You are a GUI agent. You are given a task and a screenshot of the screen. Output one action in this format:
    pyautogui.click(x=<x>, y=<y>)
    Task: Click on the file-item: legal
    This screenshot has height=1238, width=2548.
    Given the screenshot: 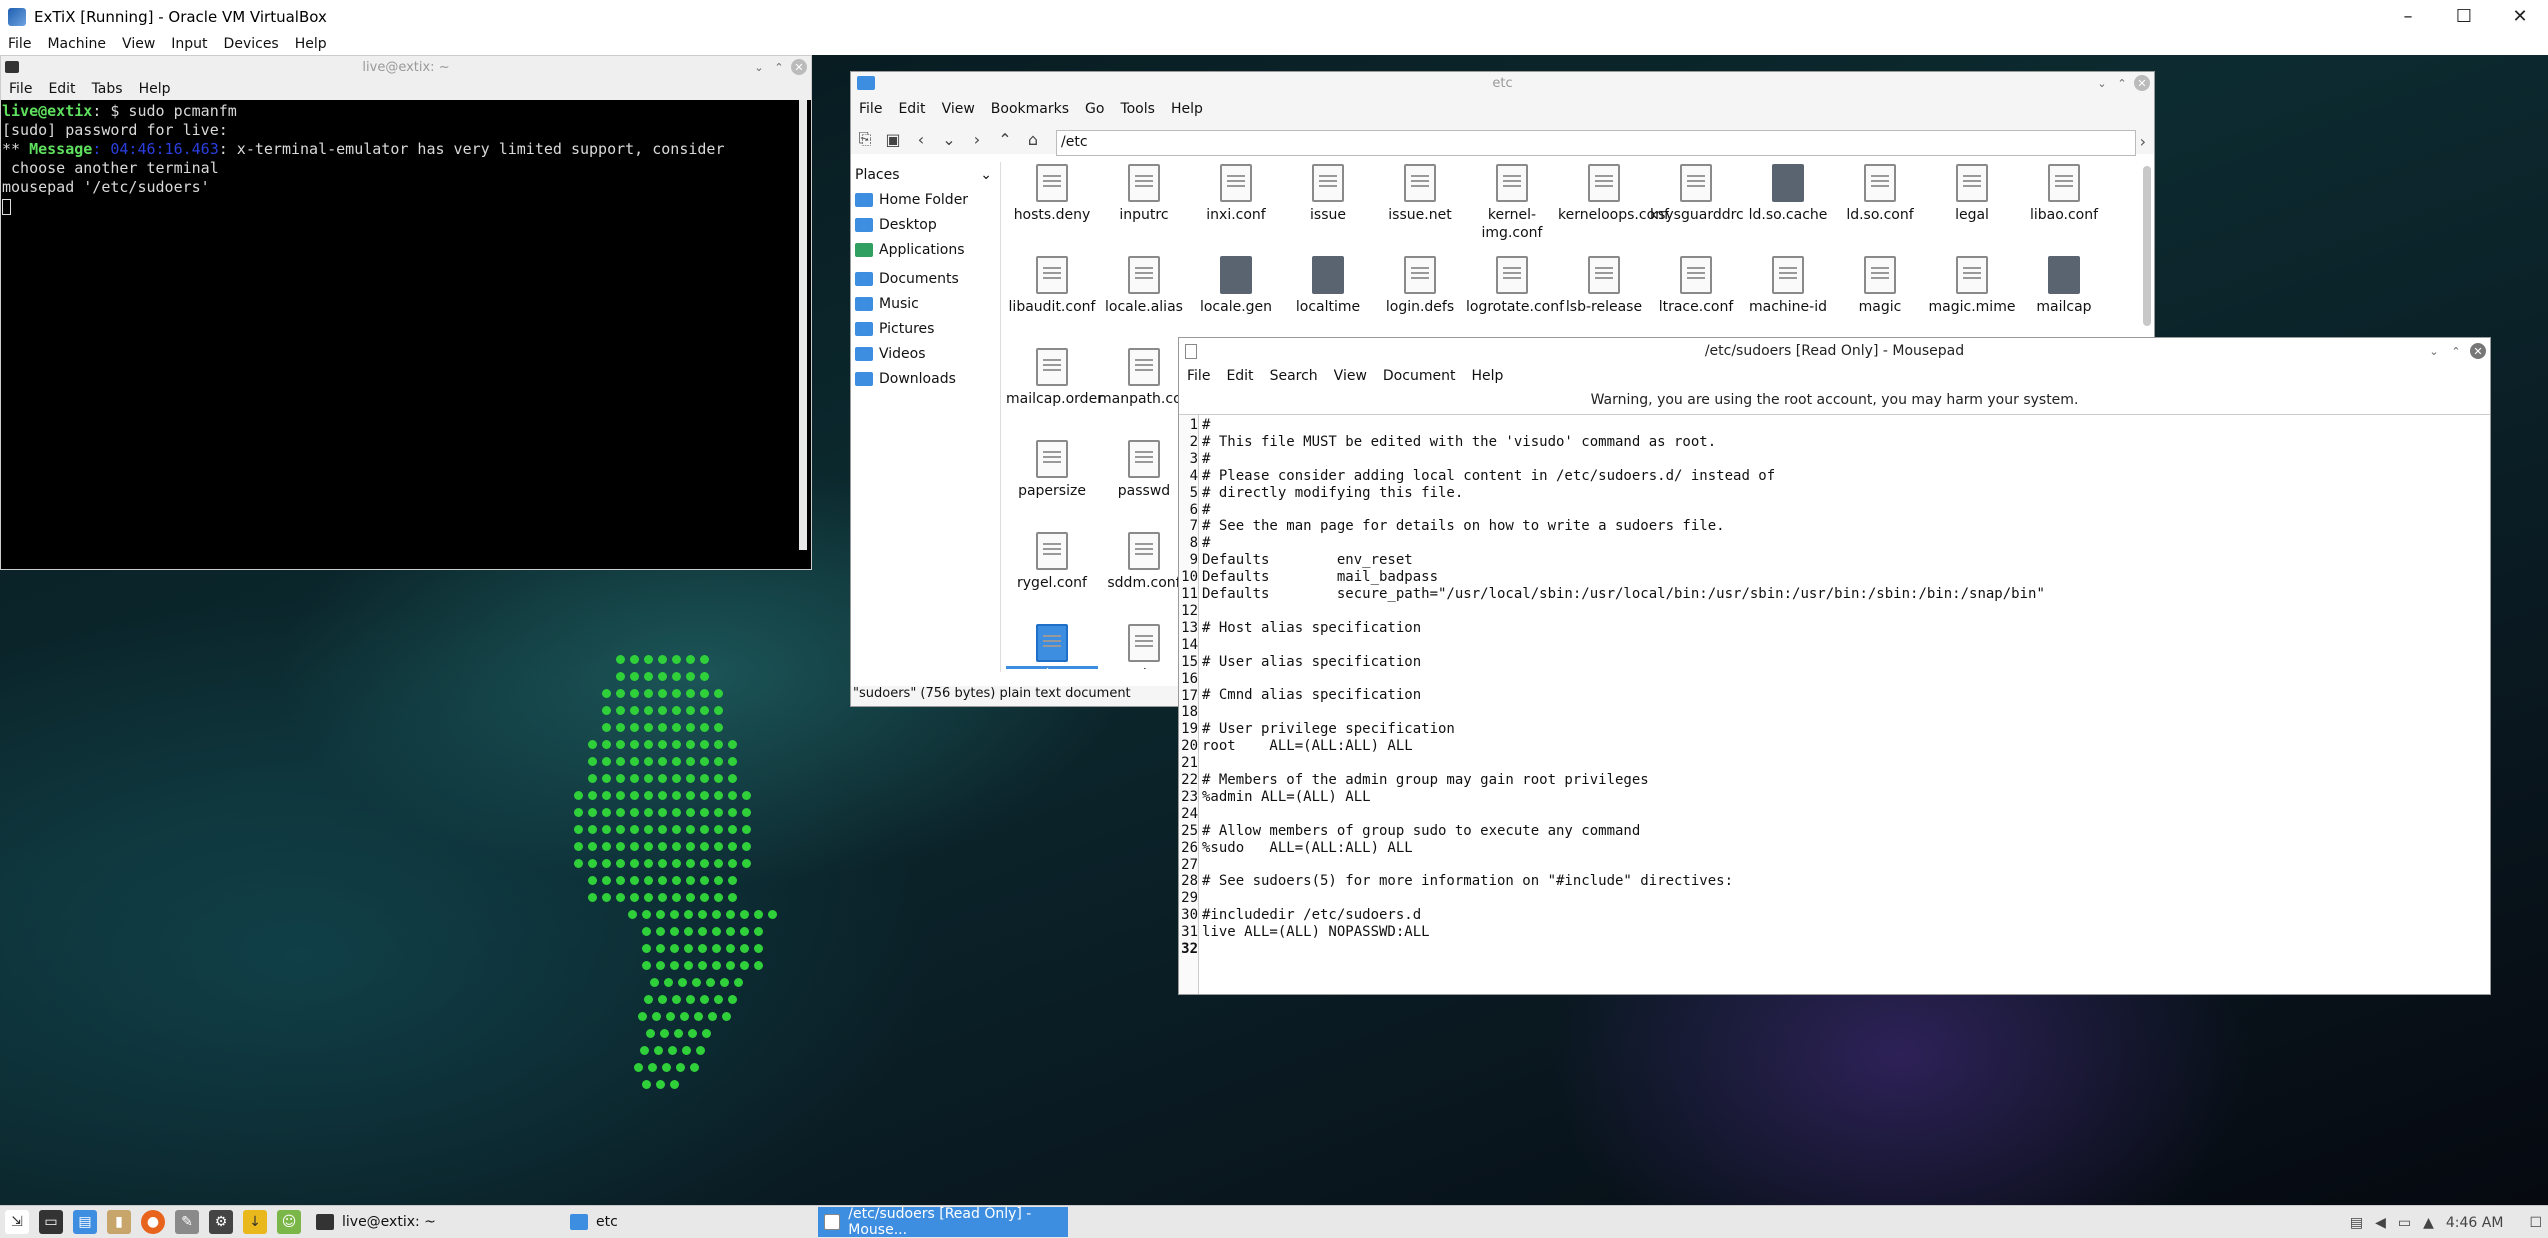 What is the action you would take?
    pyautogui.click(x=1972, y=194)
    